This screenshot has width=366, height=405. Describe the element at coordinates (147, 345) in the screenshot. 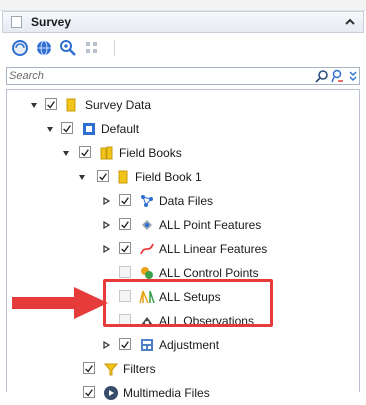

I see `adjustment-icon` at that location.